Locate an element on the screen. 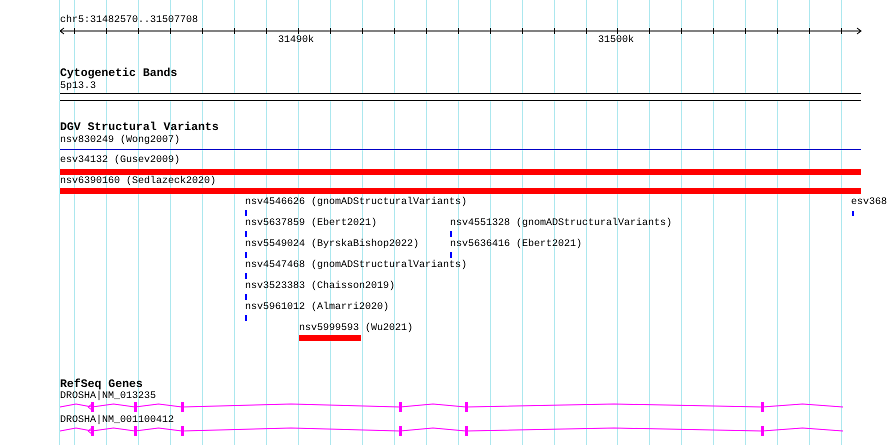 Image resolution: width=890 pixels, height=445 pixels. variant-label: nsv5999593 (Wu2021) is located at coordinates (356, 329).